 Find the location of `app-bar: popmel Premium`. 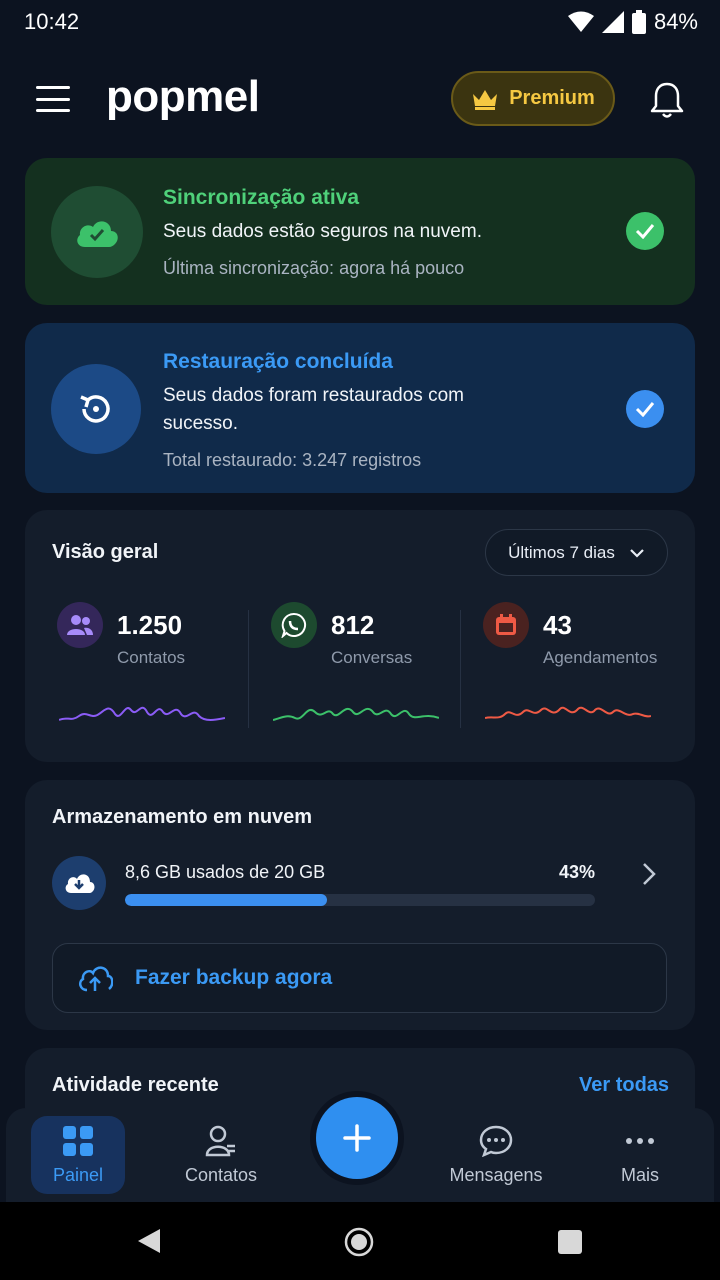

app-bar: popmel Premium is located at coordinates (360, 100).